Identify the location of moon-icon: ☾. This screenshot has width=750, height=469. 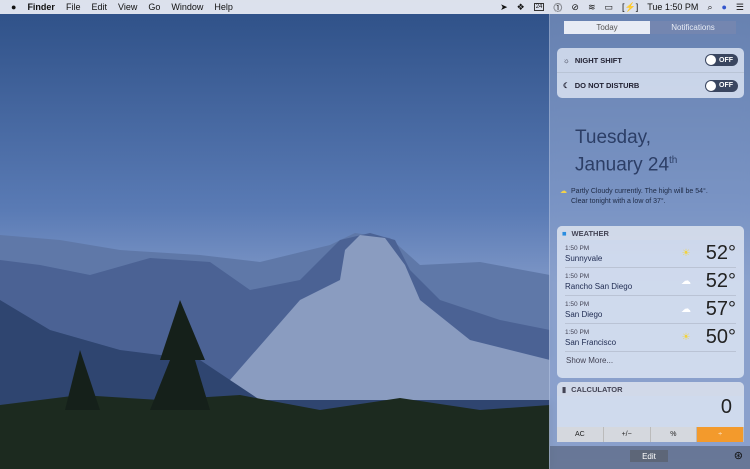
(566, 85).